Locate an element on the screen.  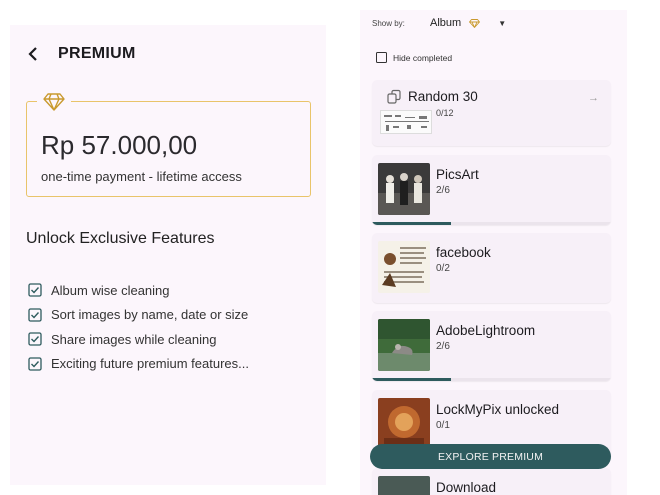
feature-item: Album wise cleaning is located at coordinates (138, 290).